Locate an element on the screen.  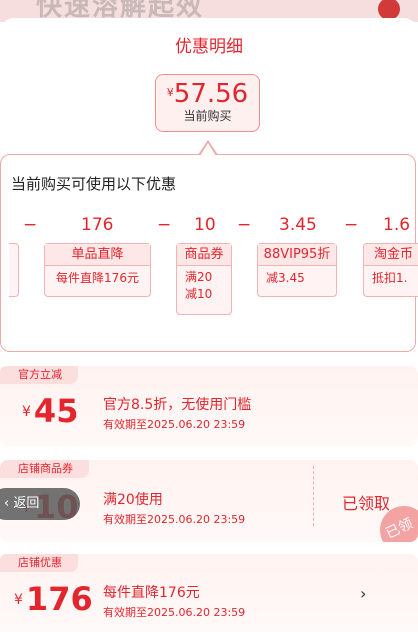
back-button: ‹ 返回 is located at coordinates (40, 504).